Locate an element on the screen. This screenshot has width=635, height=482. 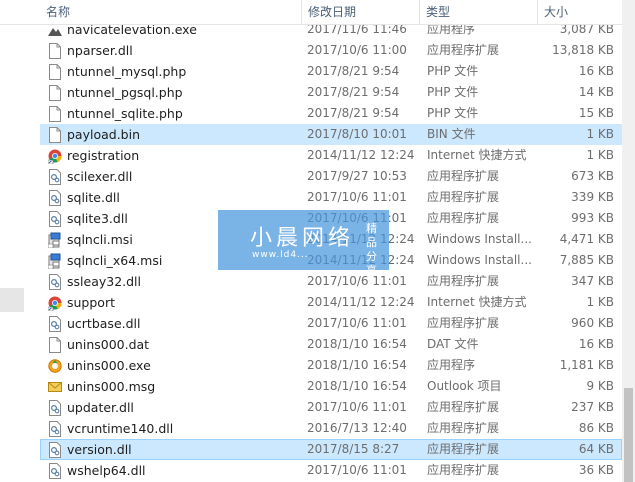
scrollbar-thumb is located at coordinates (628, 435).